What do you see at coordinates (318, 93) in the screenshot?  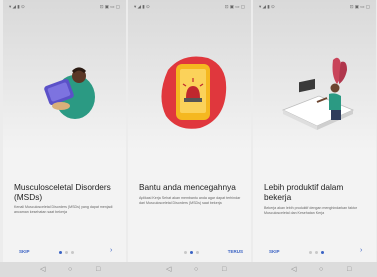 I see `workdesk-illustration` at bounding box center [318, 93].